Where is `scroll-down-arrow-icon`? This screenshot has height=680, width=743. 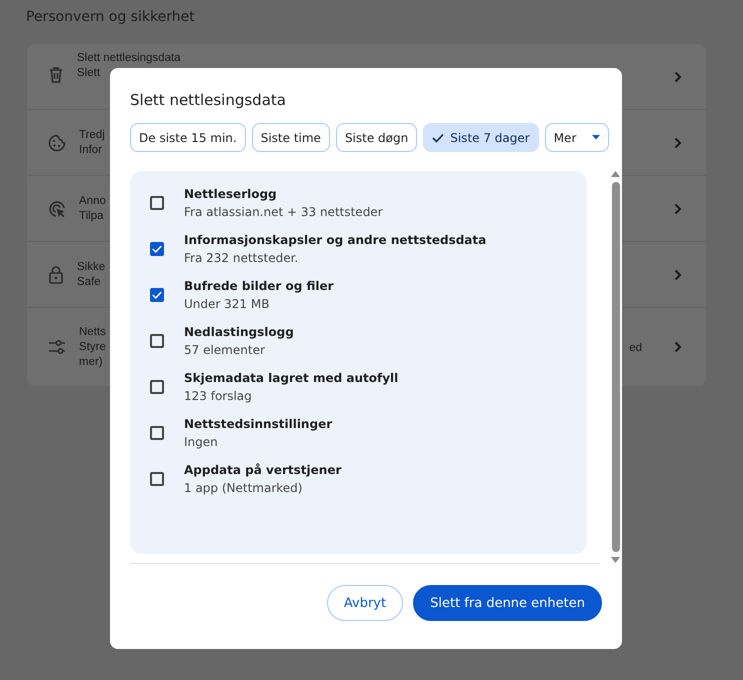 scroll-down-arrow-icon is located at coordinates (615, 560).